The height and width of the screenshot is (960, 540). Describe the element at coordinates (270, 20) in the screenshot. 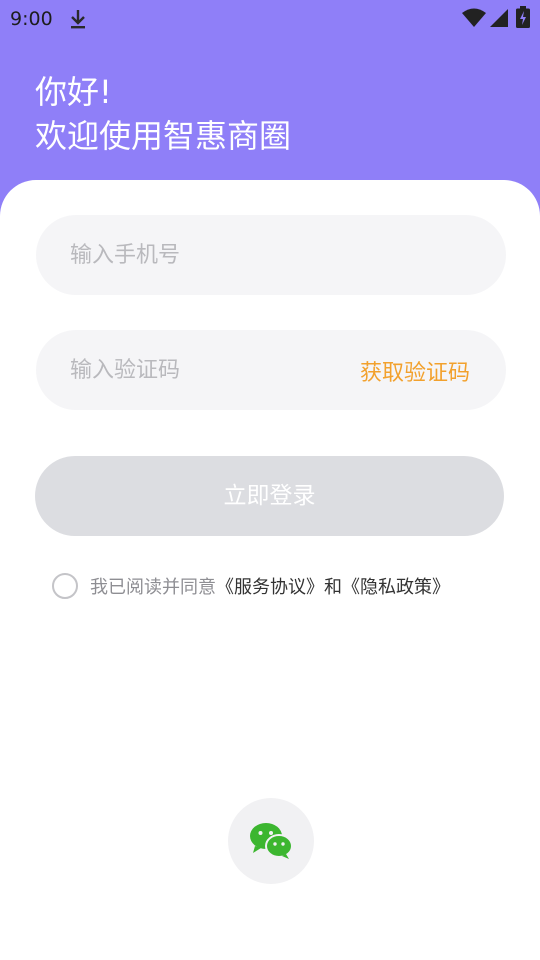

I see `status-bar: 9:00` at that location.